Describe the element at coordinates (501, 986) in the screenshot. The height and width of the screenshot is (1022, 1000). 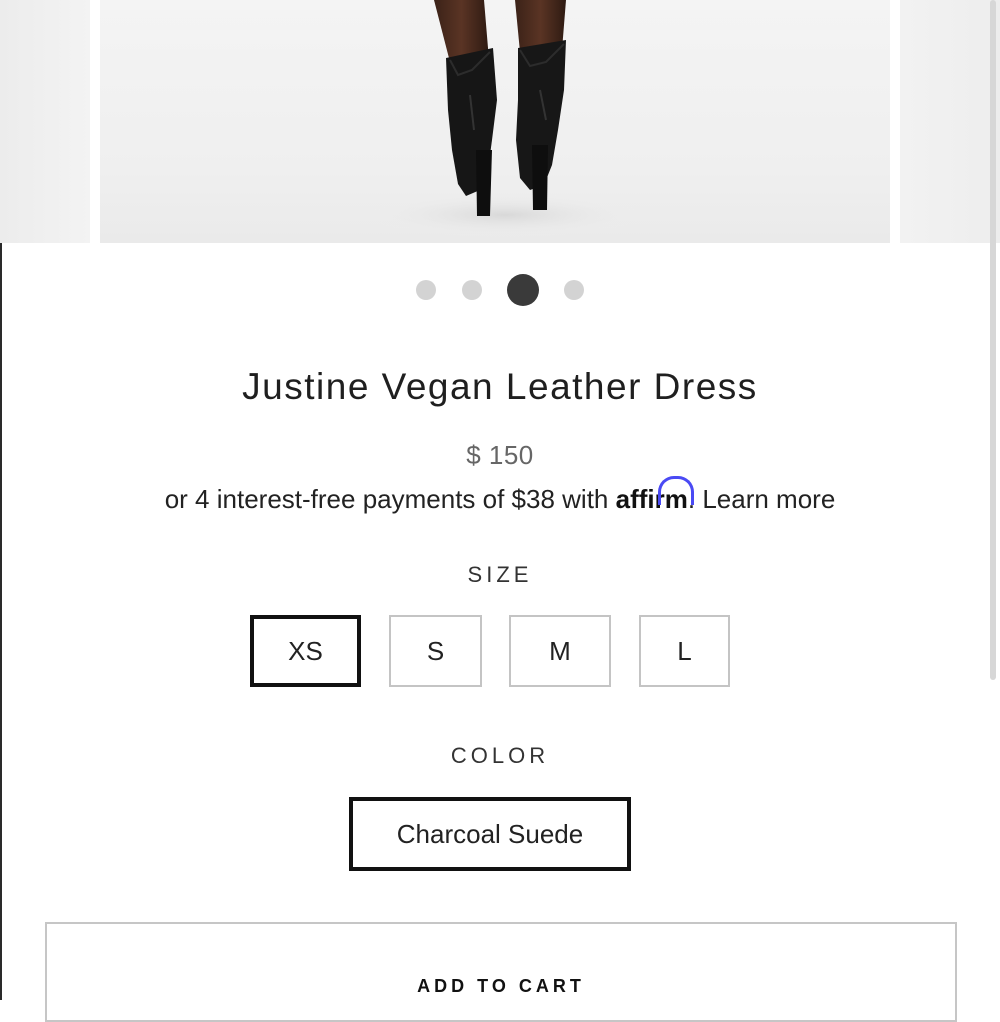
I see `add-to-cart-label: ADD TO CART` at that location.